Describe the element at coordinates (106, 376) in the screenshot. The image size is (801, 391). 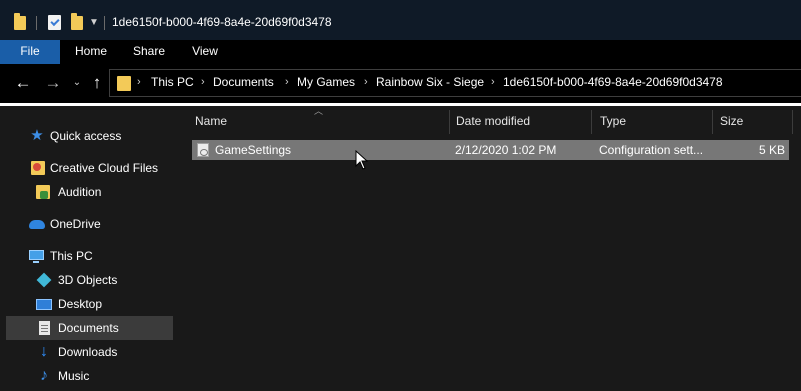
I see `sidebar-item-music: ♪ Music` at that location.